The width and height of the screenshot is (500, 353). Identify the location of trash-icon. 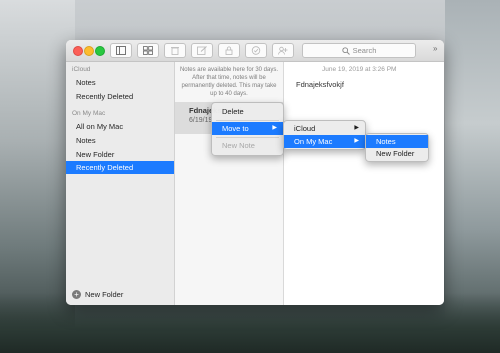
(175, 51).